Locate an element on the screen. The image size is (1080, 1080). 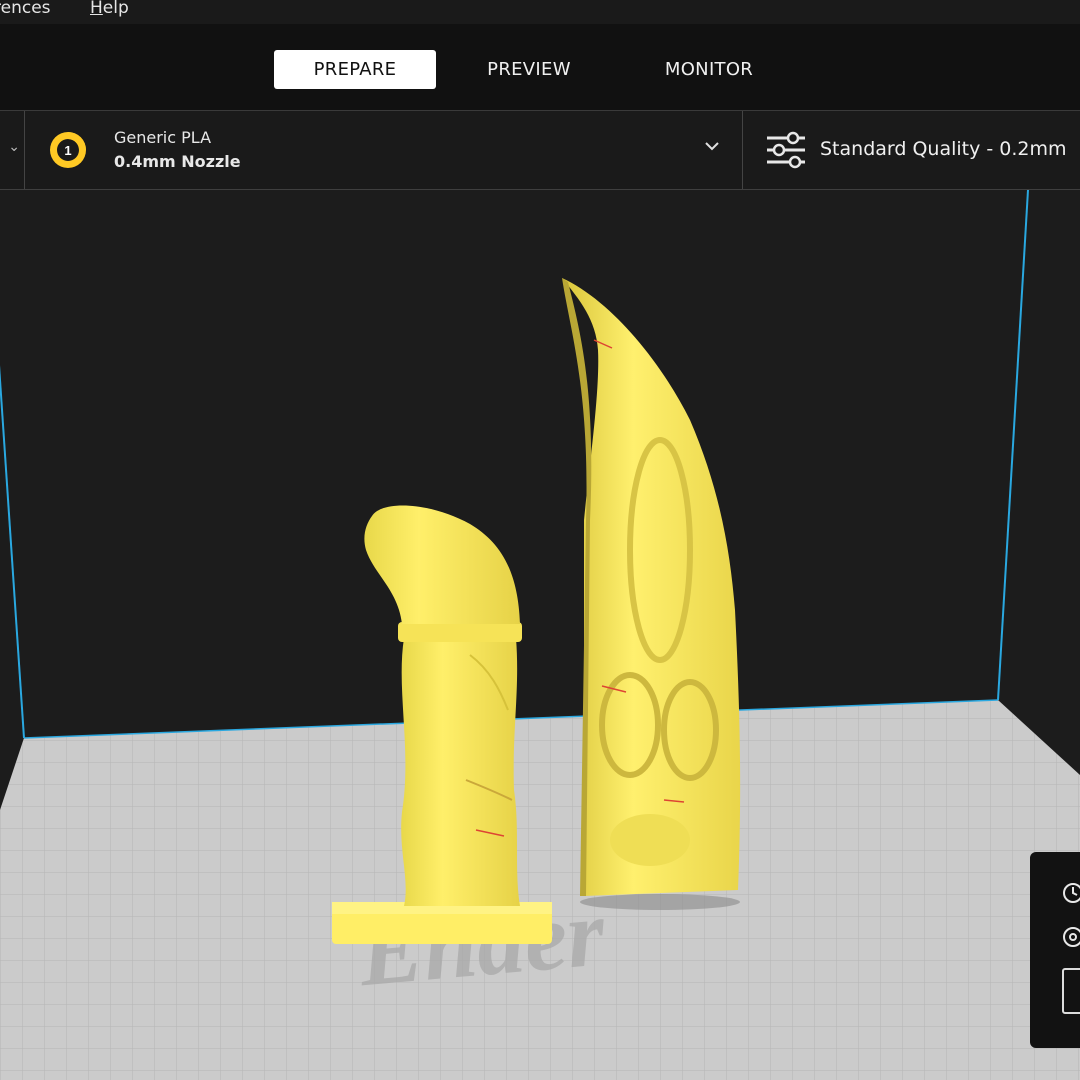
object-actions-panel is located at coordinates (1055, 950).